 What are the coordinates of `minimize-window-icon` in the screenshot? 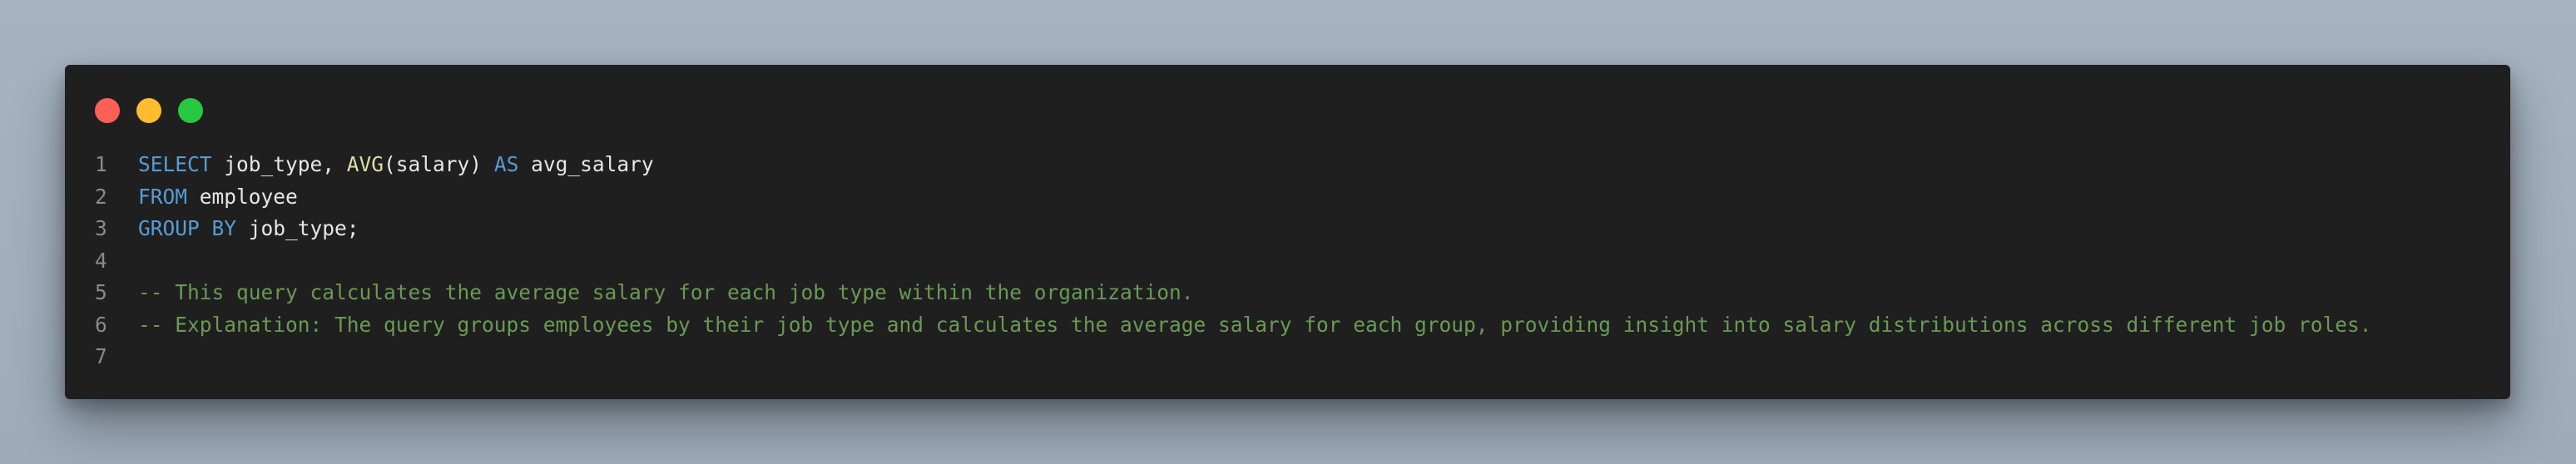 It's located at (148, 111).